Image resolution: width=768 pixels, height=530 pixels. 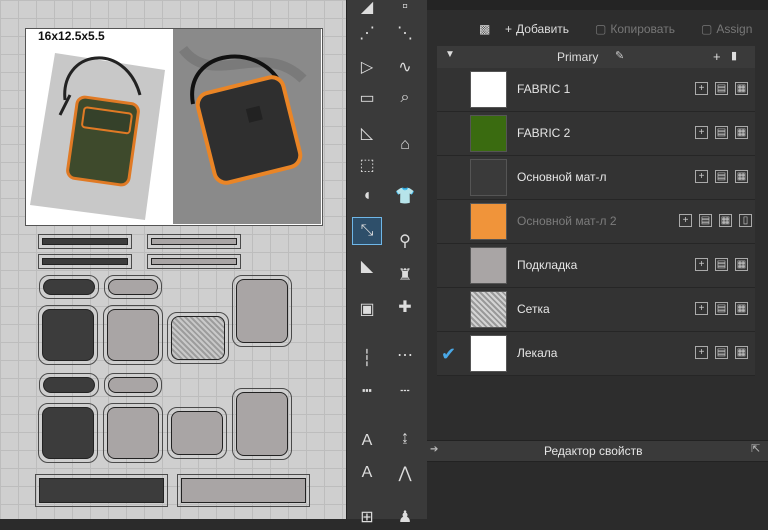 I want to click on segment-sewing-tool-icon: ⤡, so click(x=367, y=231).